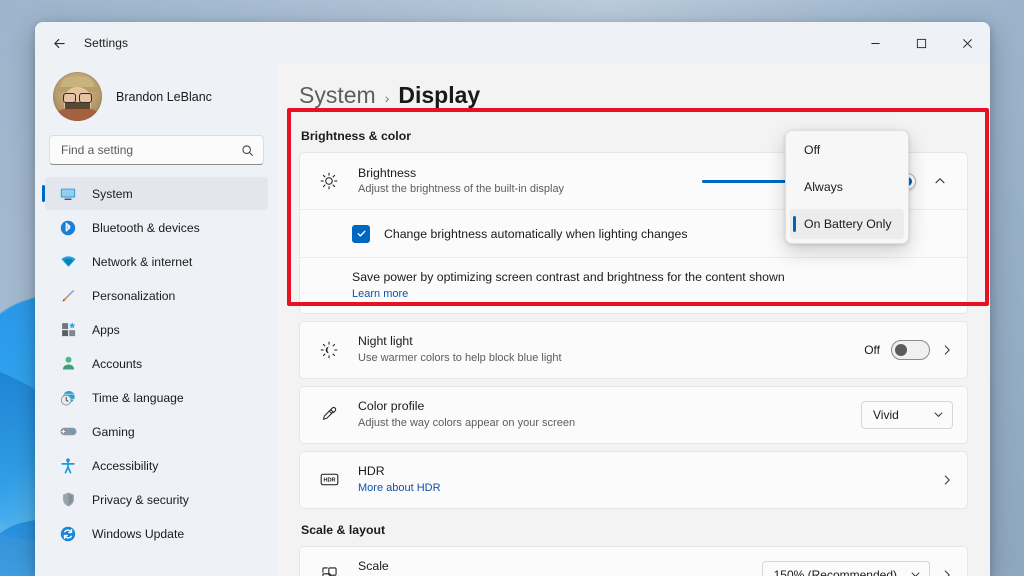  What do you see at coordinates (371, 471) in the screenshot?
I see `hdr-title: HDR` at bounding box center [371, 471].